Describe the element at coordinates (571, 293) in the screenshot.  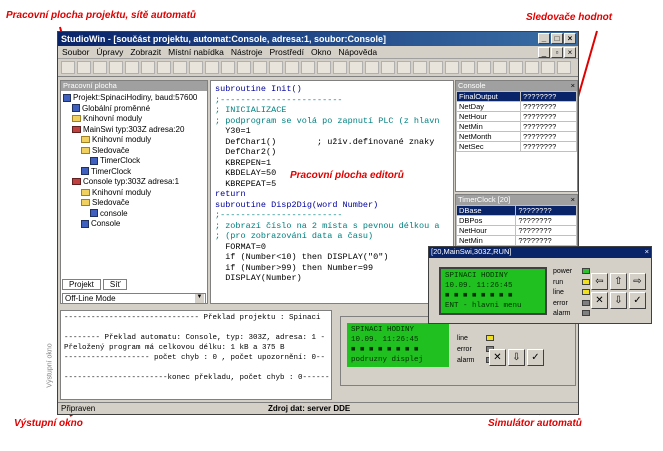
I see `simulator-leds: power run line error alarm` at that location.